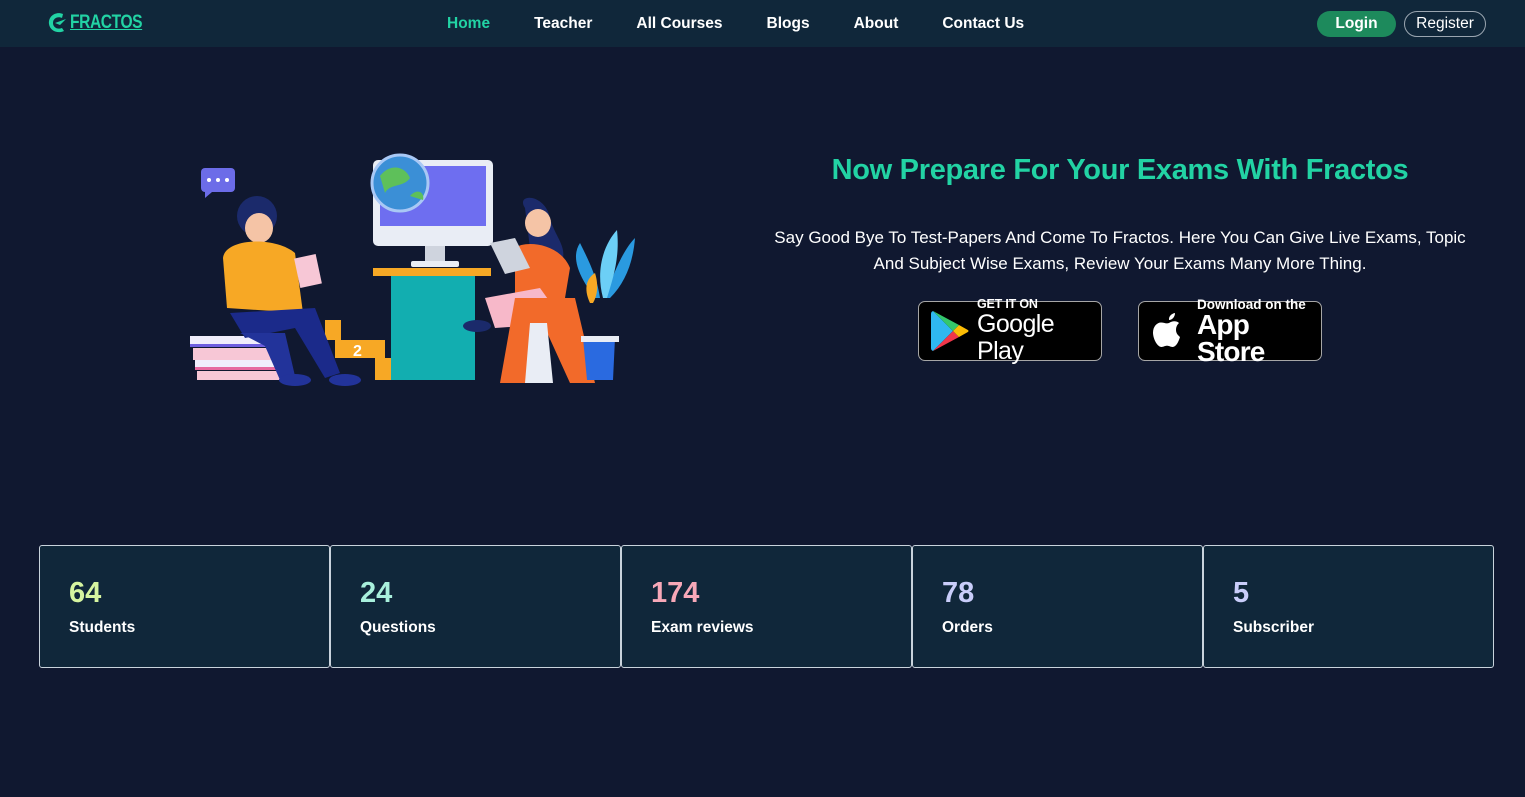 Image resolution: width=1525 pixels, height=797 pixels. What do you see at coordinates (950, 331) in the screenshot?
I see `google-play-icon` at bounding box center [950, 331].